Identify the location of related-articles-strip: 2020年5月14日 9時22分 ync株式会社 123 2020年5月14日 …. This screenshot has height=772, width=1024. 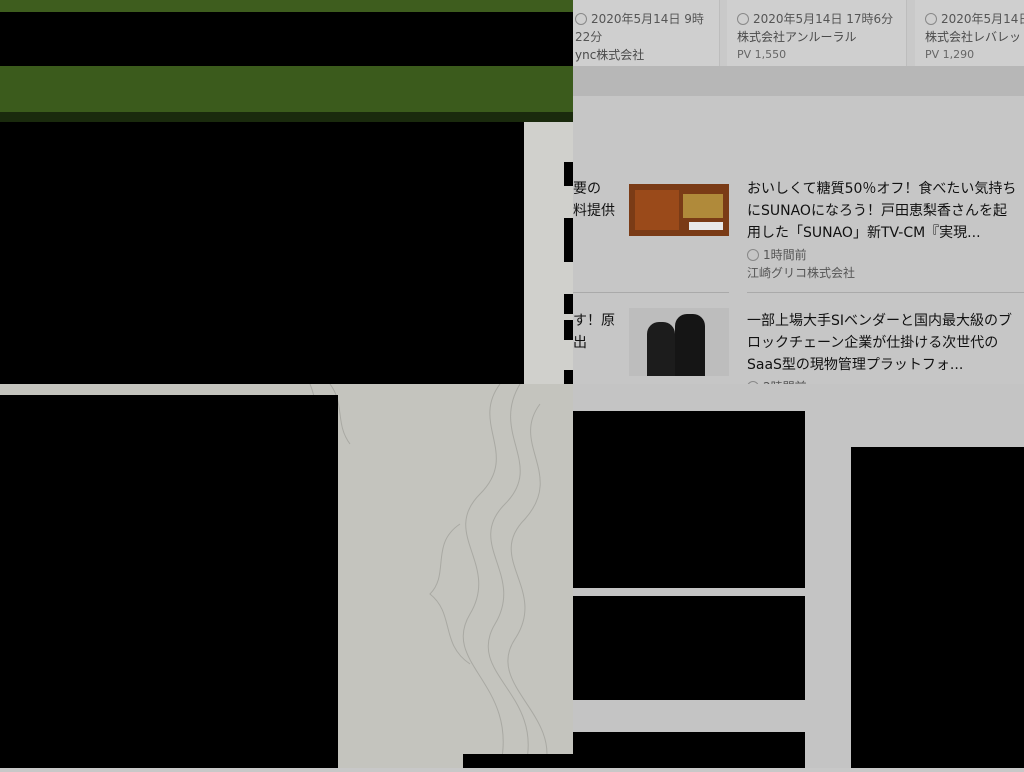
(794, 39).